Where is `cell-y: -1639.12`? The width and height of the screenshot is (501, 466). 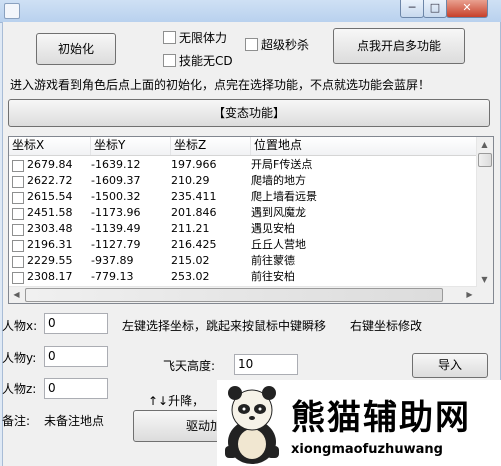 cell-y: -1639.12 is located at coordinates (116, 164).